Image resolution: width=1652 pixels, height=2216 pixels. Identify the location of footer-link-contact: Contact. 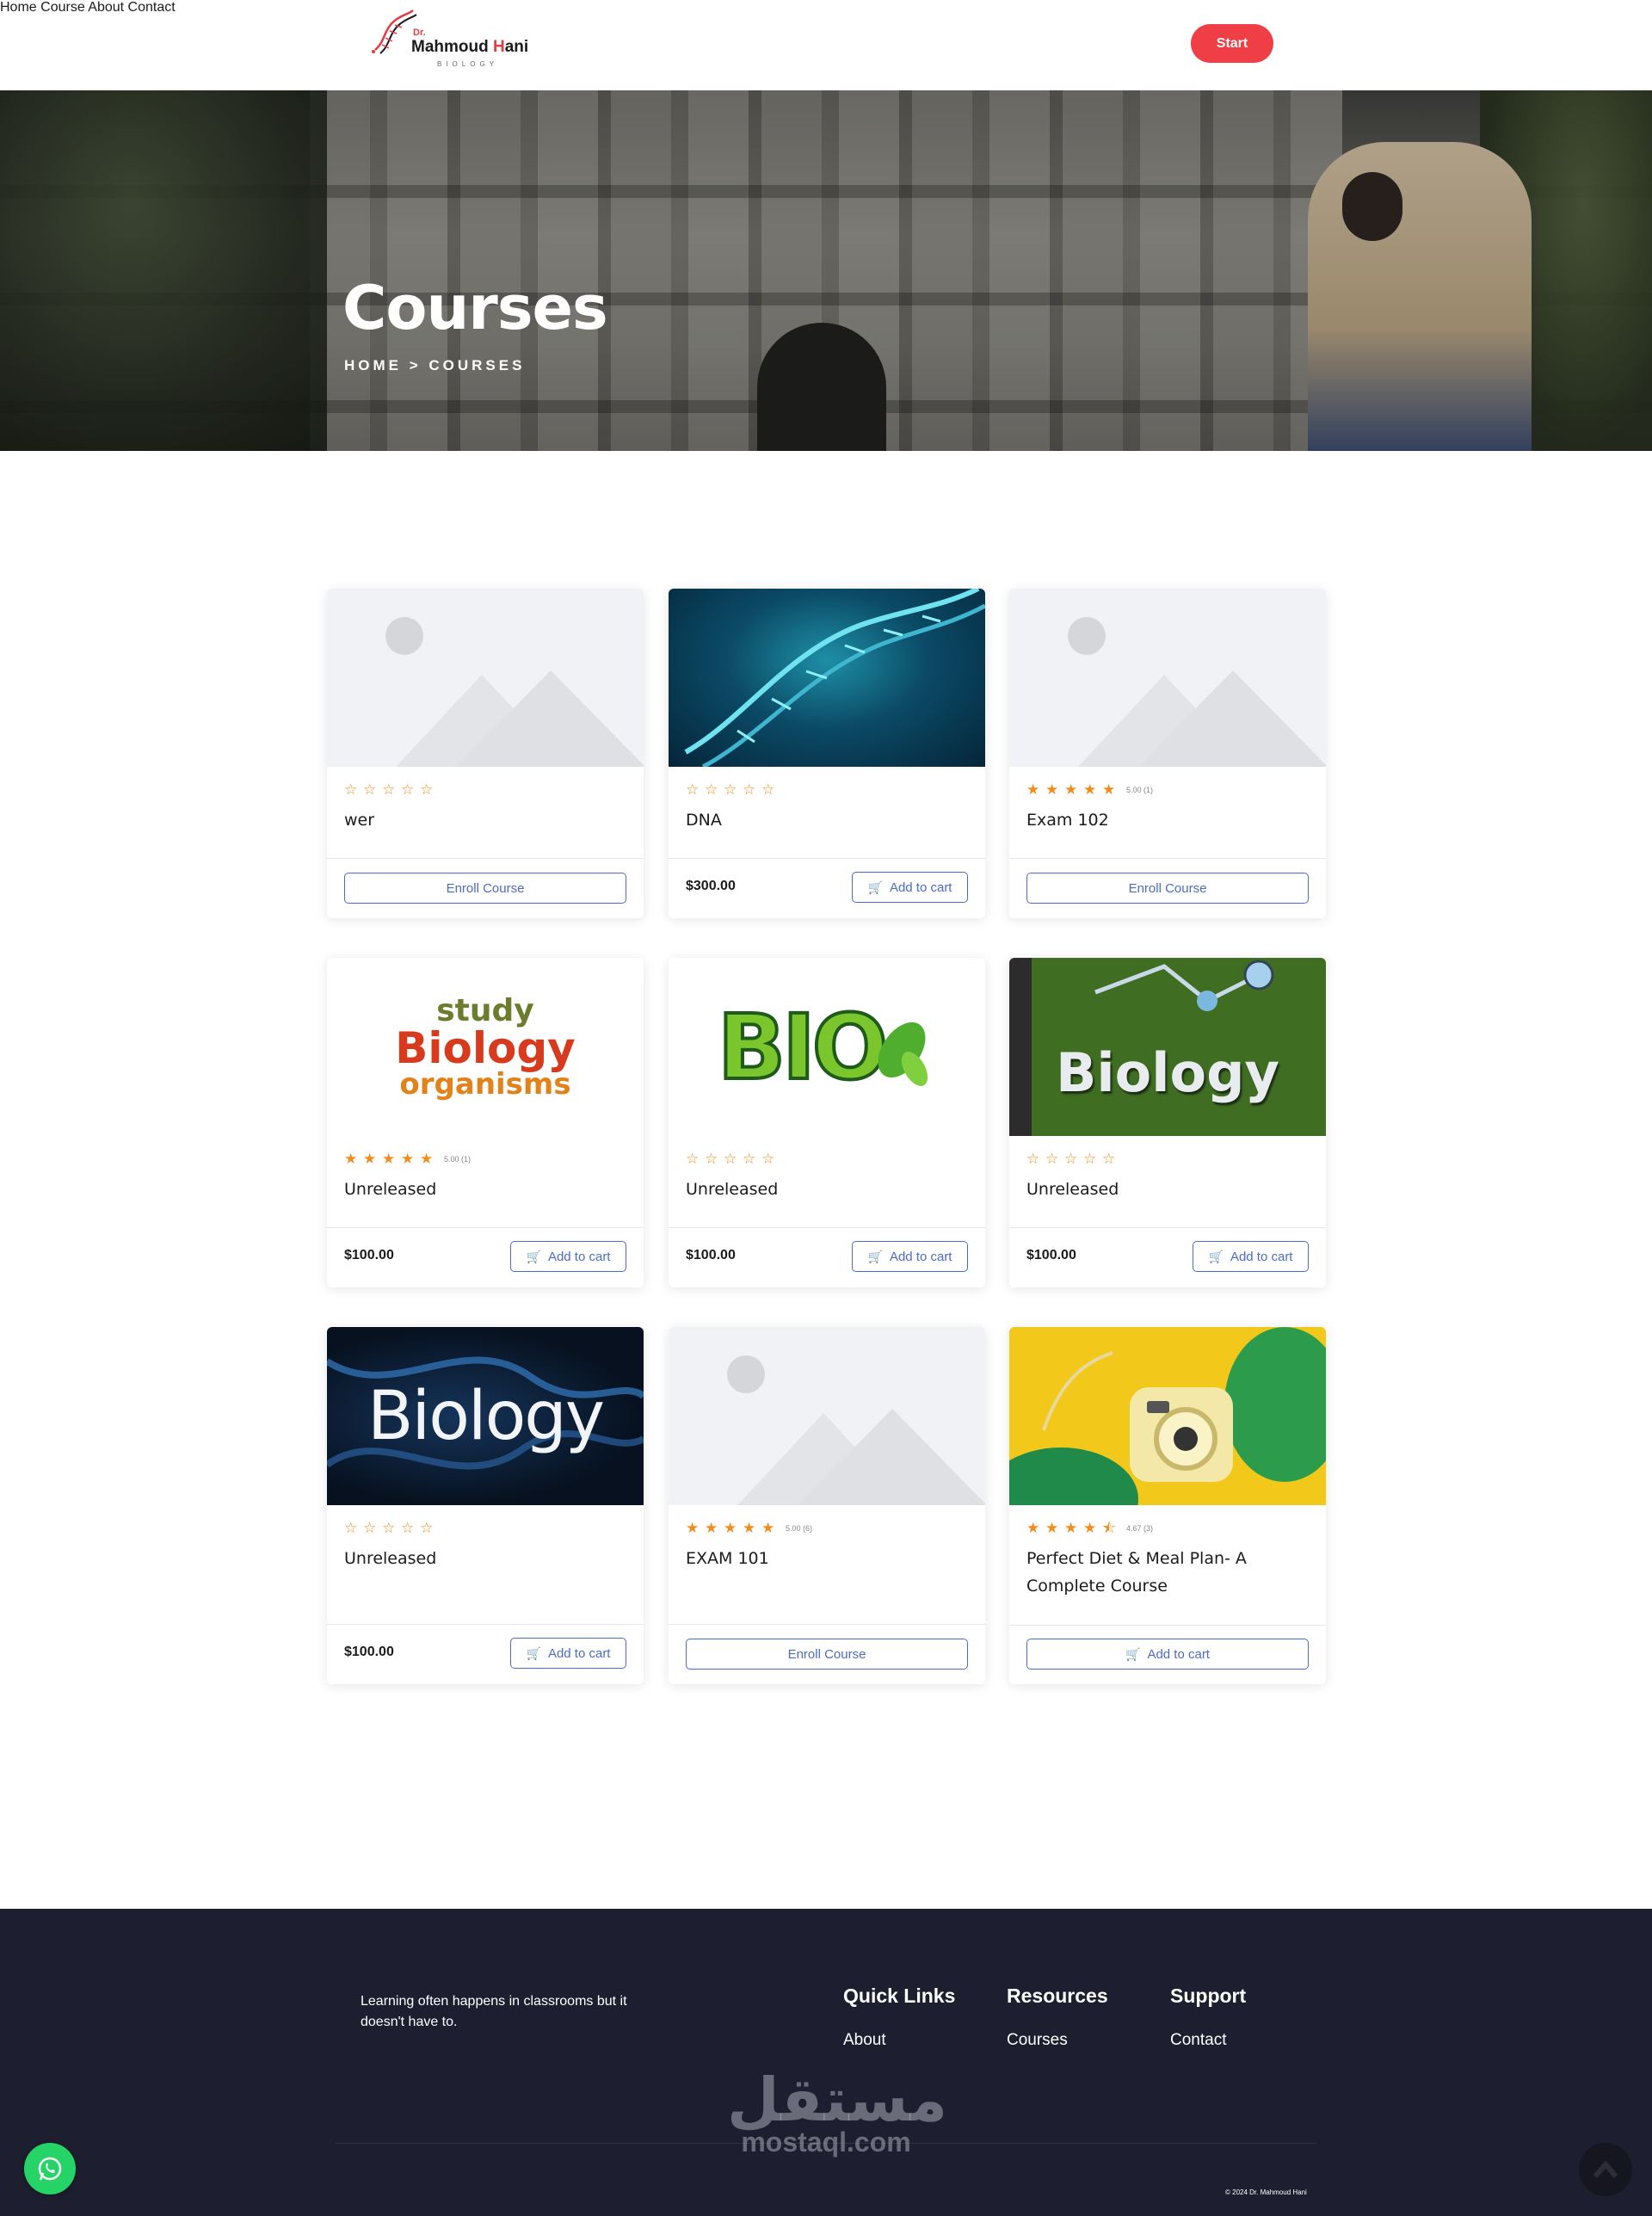
(1208, 2040).